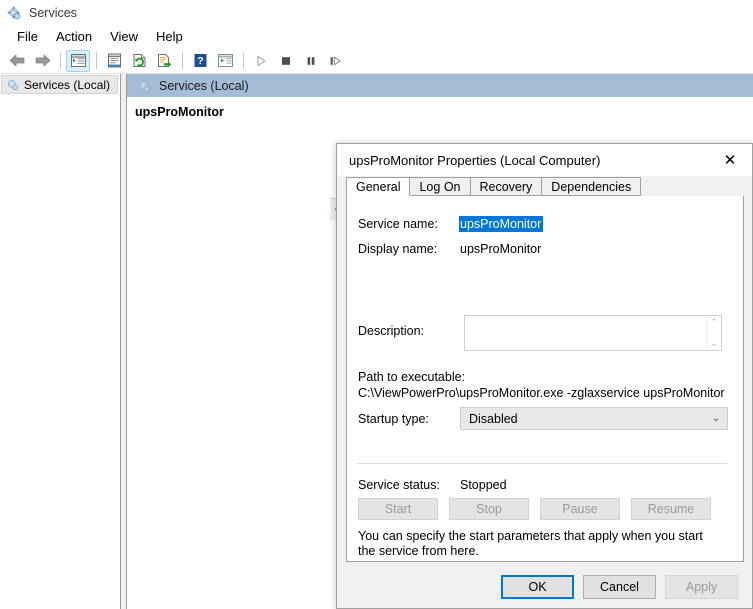 Image resolution: width=753 pixels, height=609 pixels. I want to click on show-hide-console-tree-icon, so click(78, 60).